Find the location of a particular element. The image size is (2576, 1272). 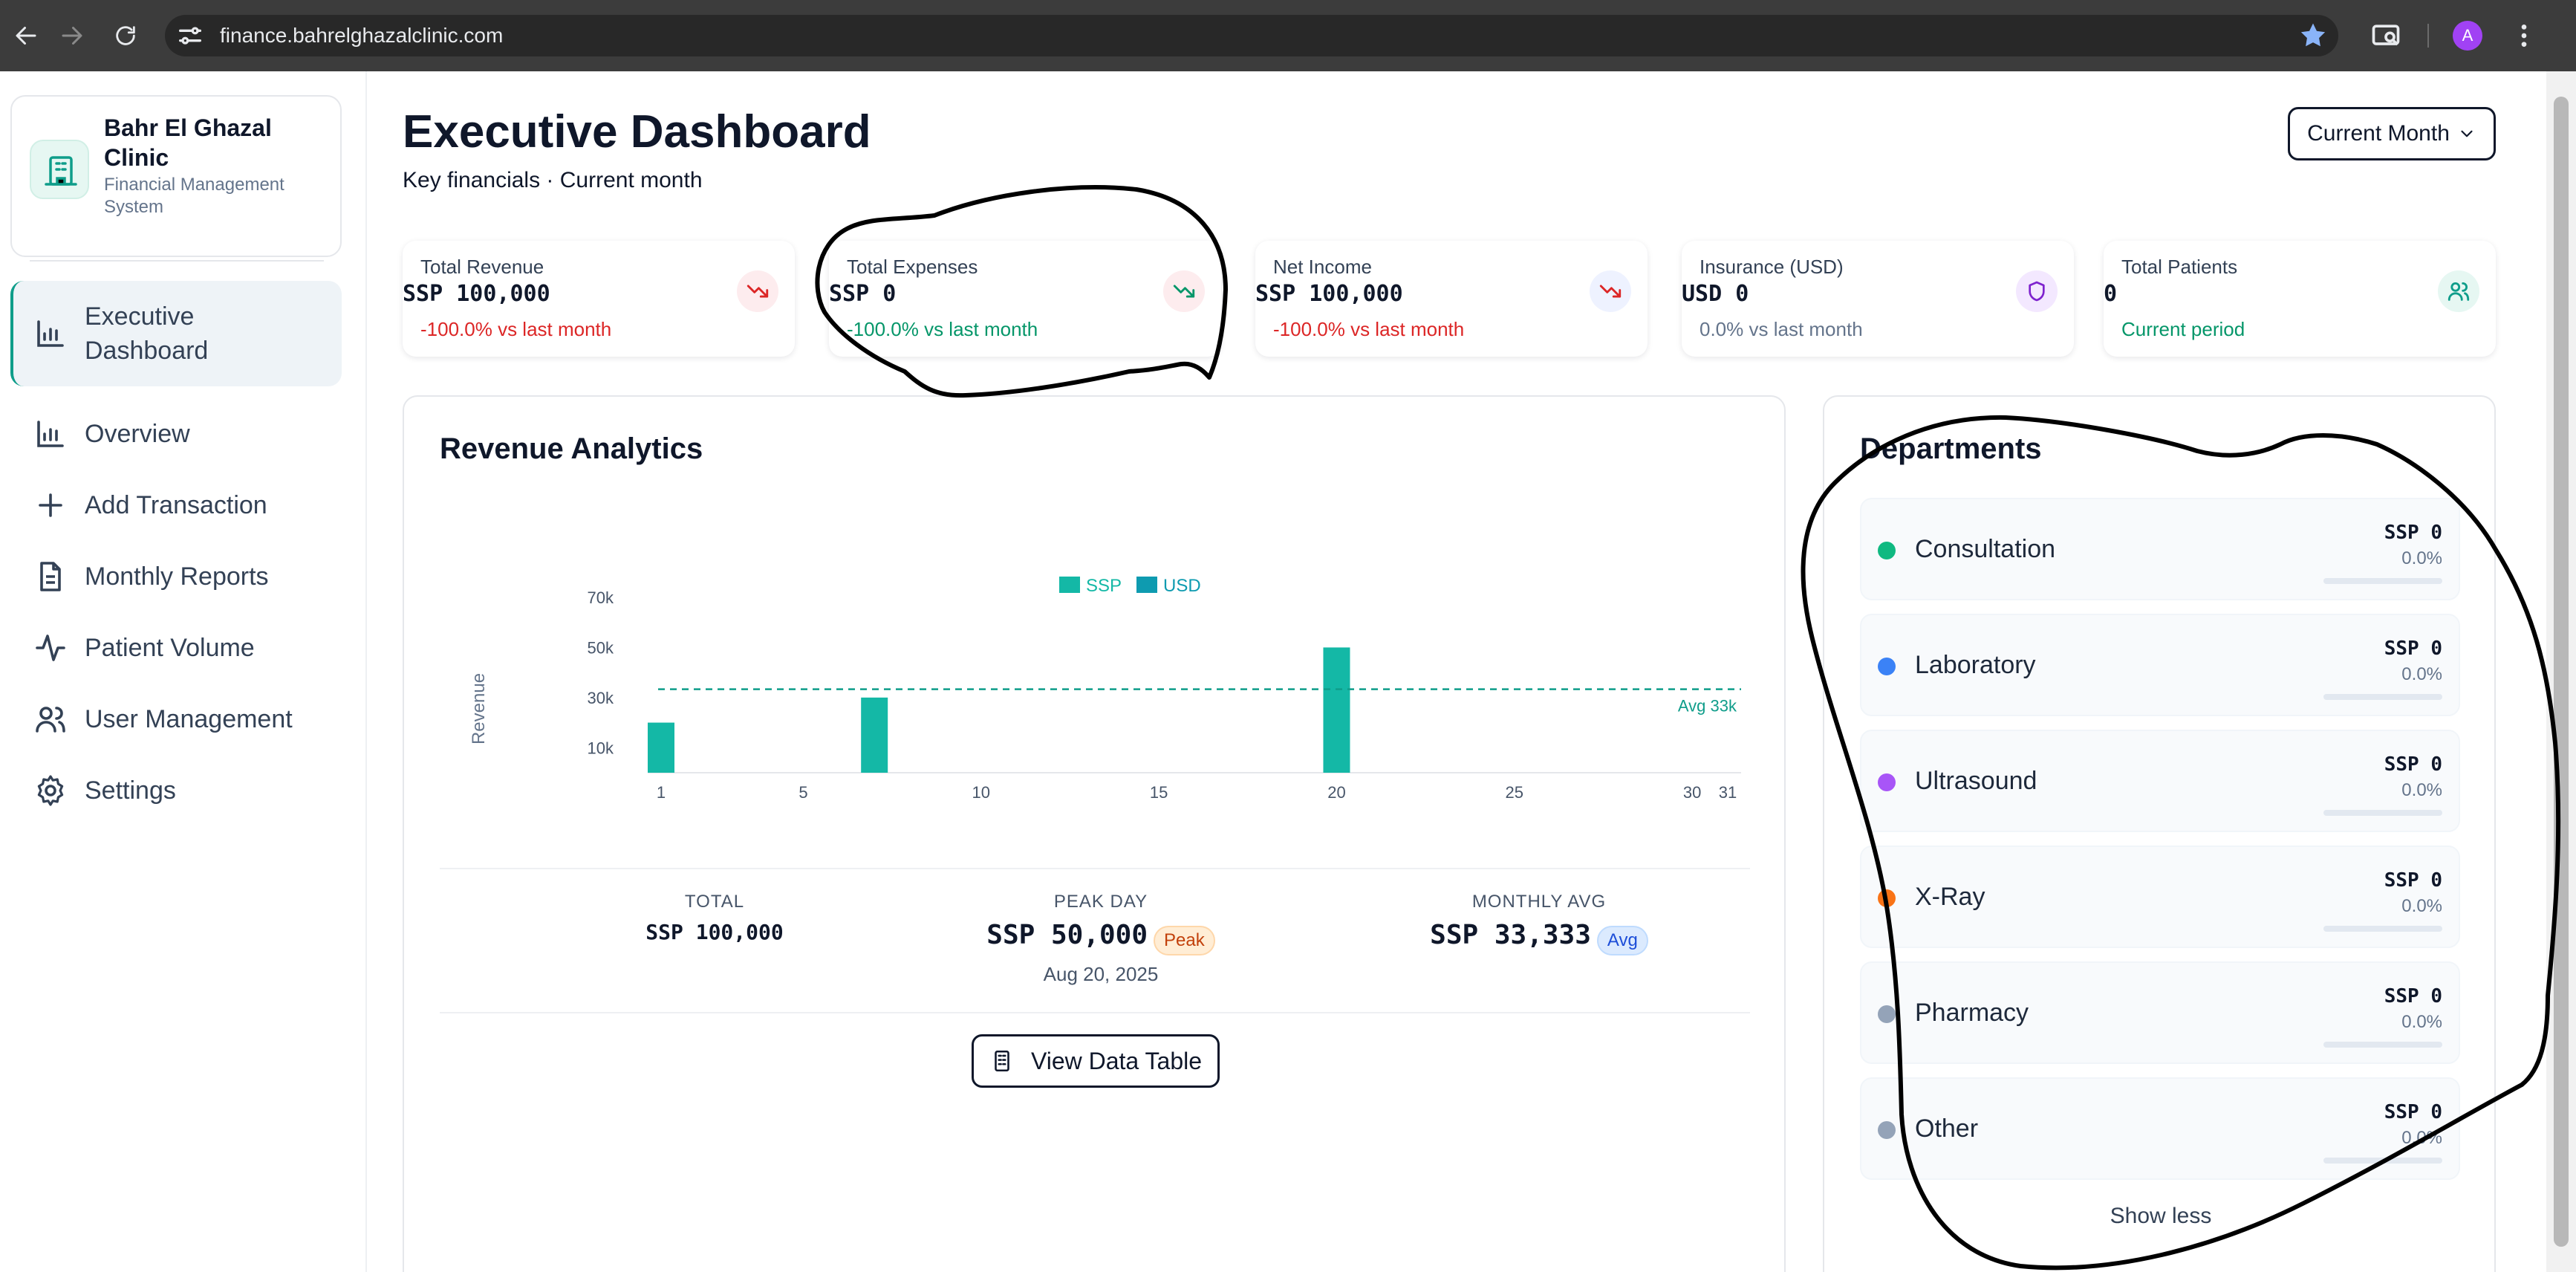

sidebar-item-label: Add Transaction is located at coordinates (176, 505).